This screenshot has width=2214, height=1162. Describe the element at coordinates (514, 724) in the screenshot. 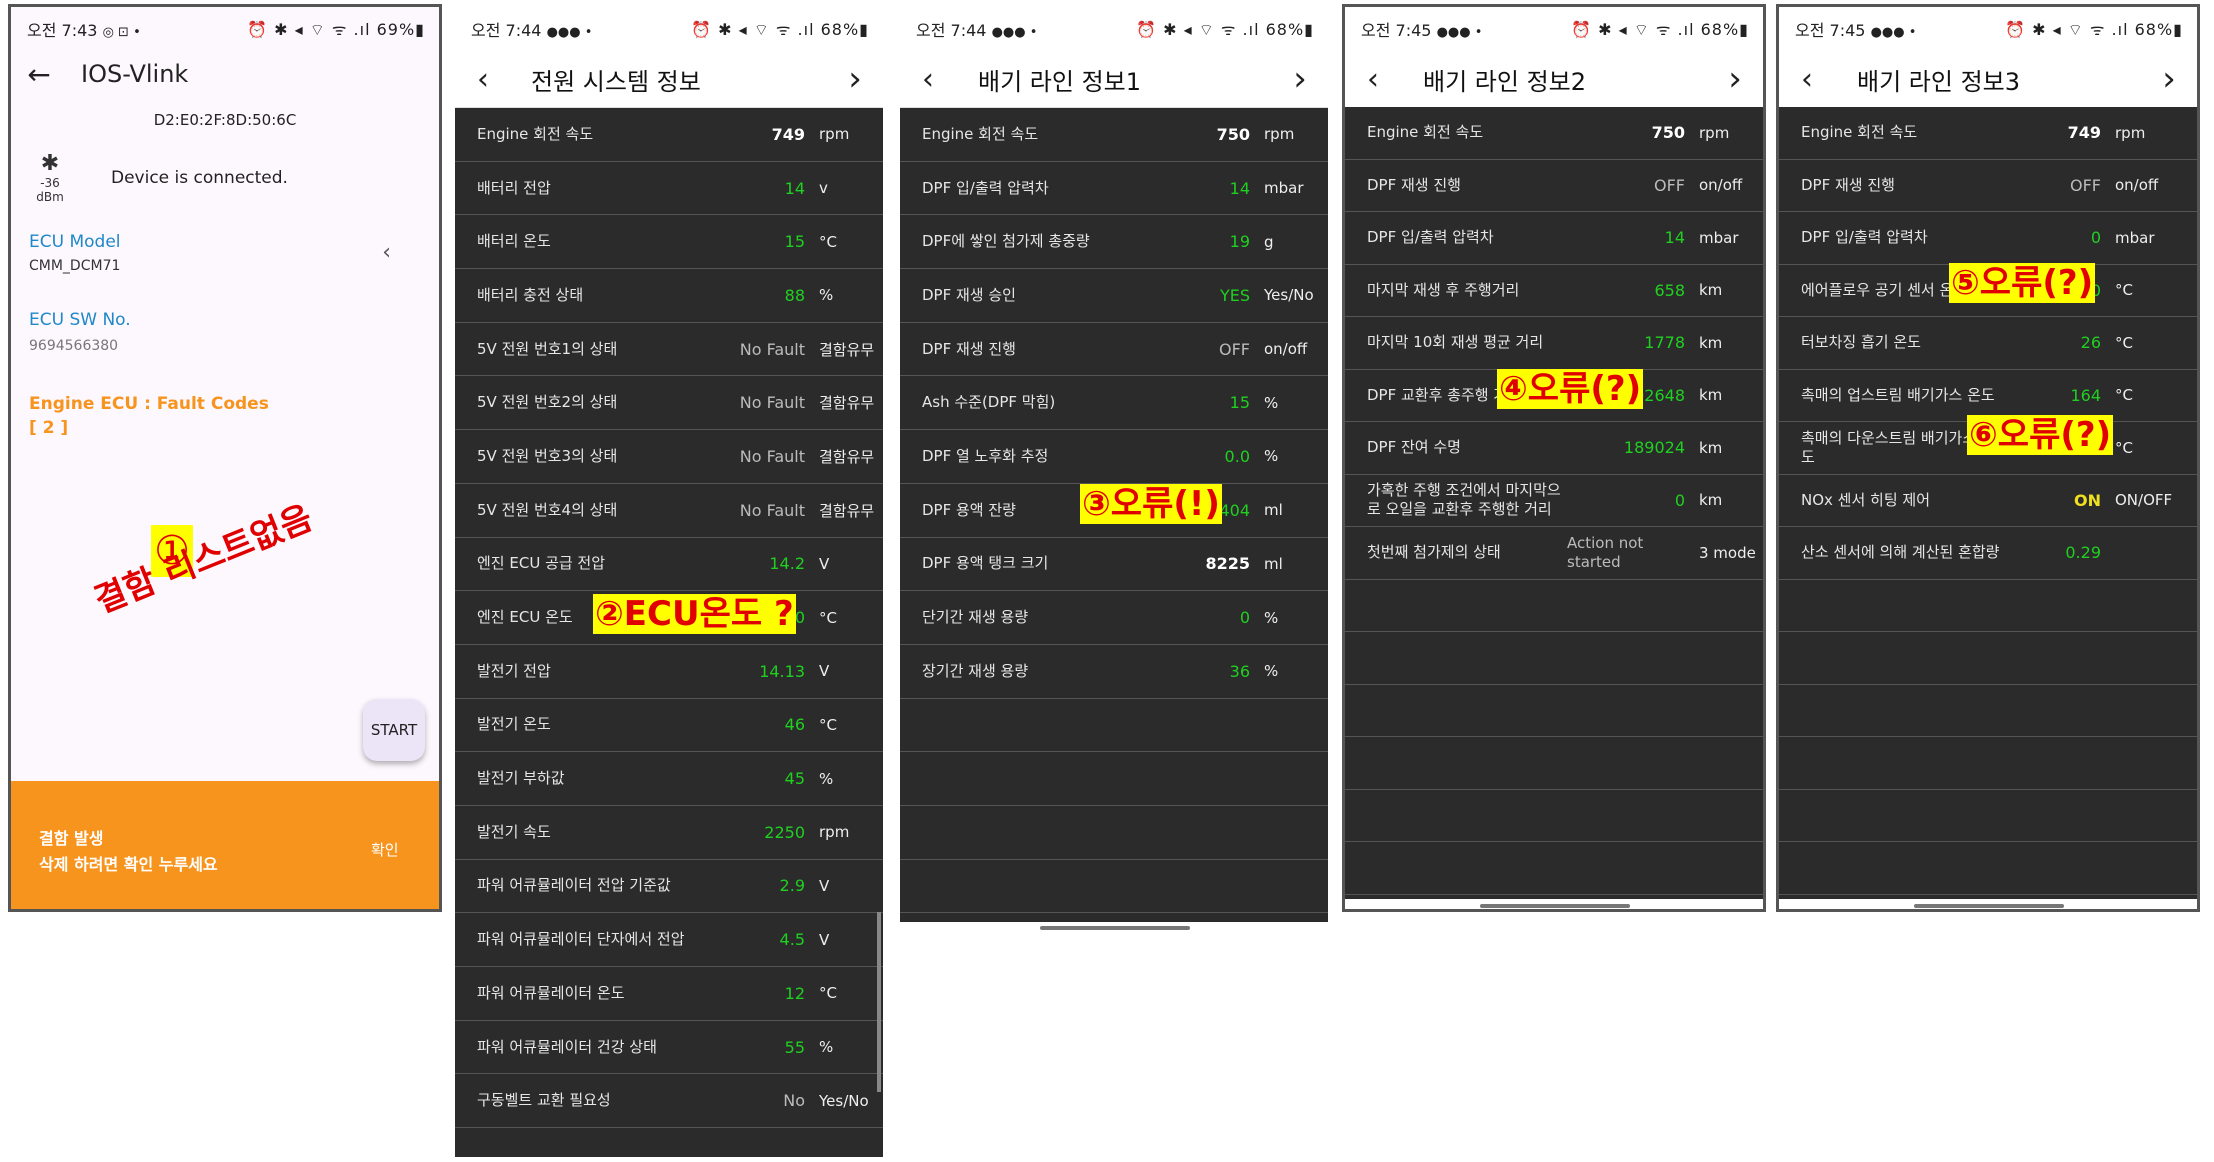

I see `row-label: 발전기 온도` at that location.